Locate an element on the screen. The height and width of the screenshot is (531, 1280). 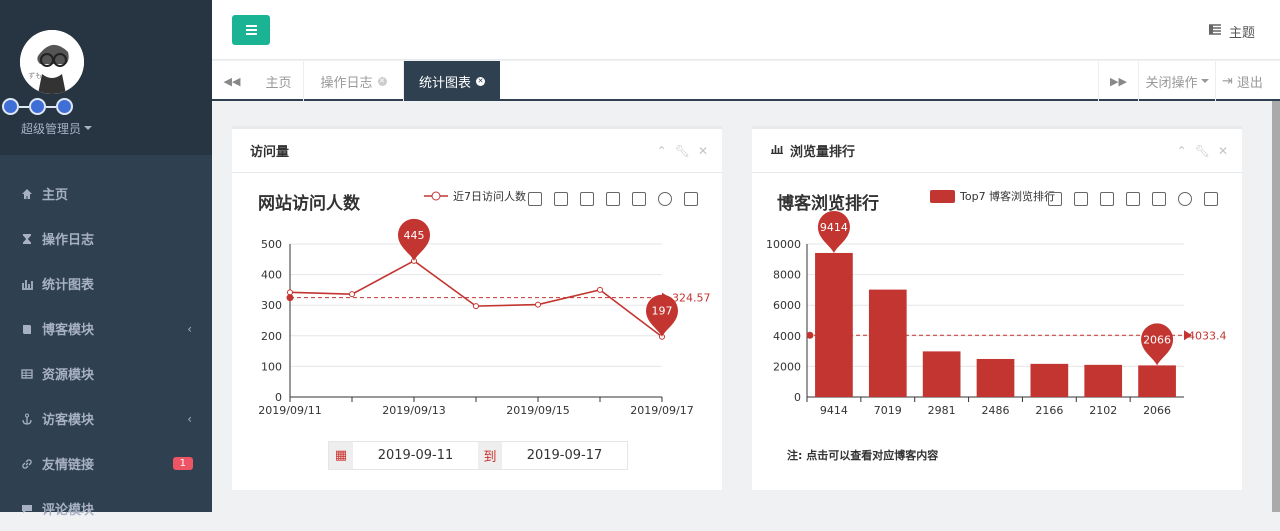
x-tick-label: 7019 is located at coordinates (888, 410).